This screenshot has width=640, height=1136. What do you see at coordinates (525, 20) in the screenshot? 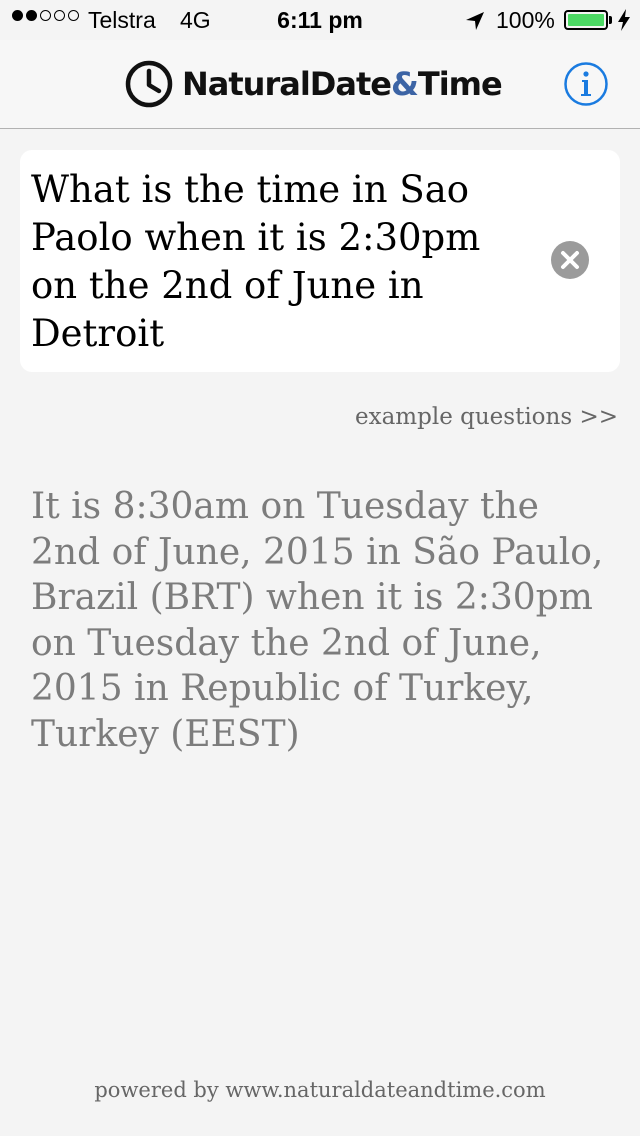
I see `battery-percentage: 100%` at bounding box center [525, 20].